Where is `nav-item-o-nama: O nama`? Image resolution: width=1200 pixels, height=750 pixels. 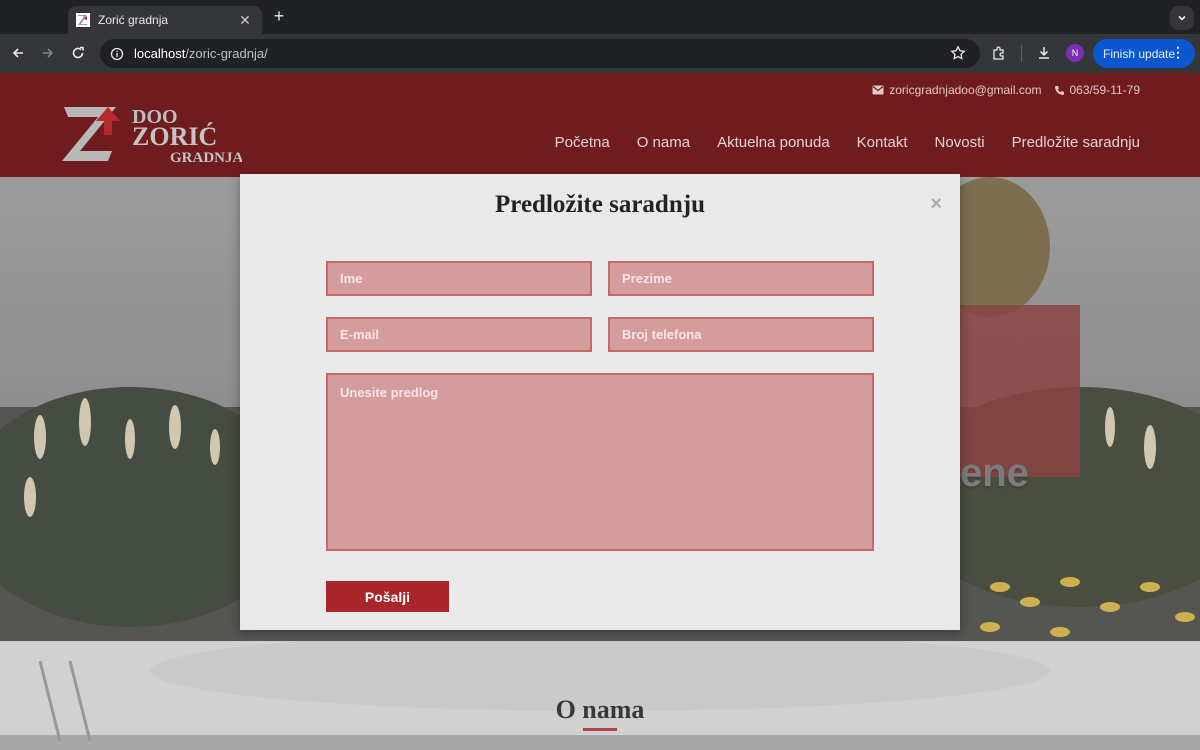 nav-item-o-nama: O nama is located at coordinates (663, 142).